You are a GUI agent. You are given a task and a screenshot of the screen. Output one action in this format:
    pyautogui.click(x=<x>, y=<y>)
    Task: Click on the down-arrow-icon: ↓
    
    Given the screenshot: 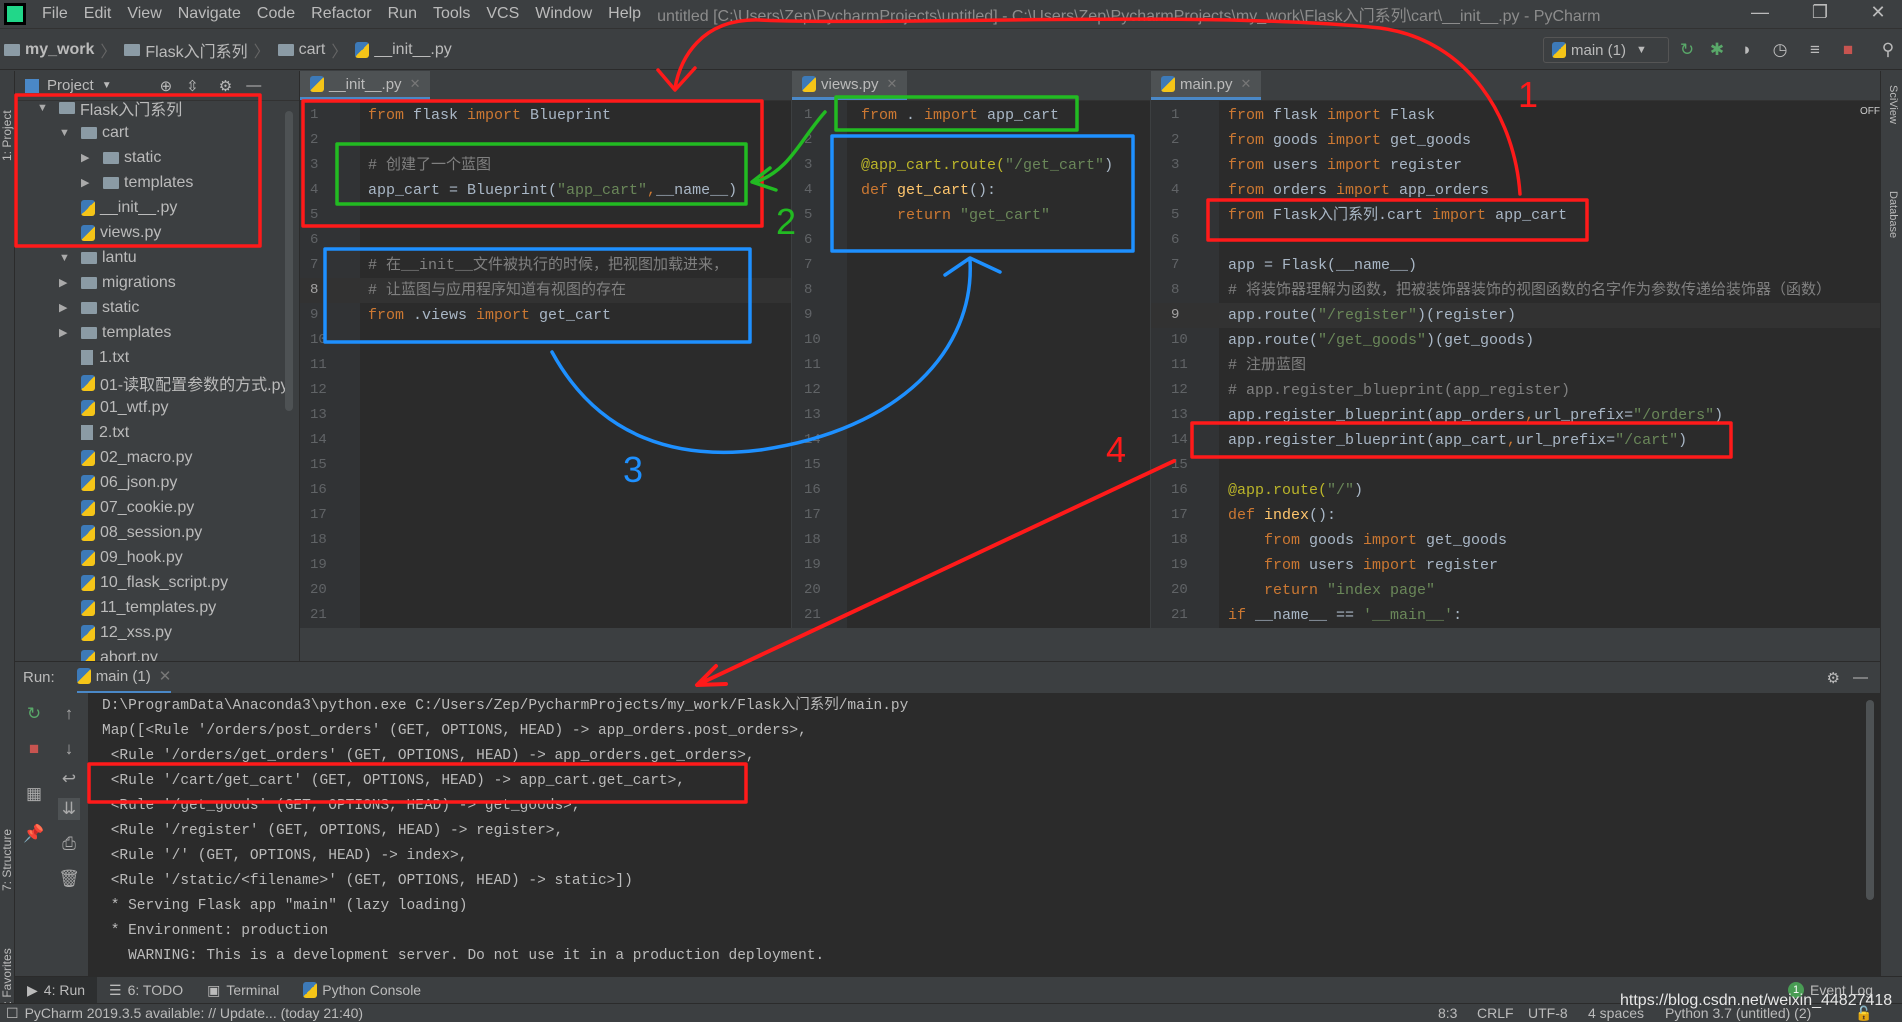 What is the action you would take?
    pyautogui.click(x=69, y=749)
    